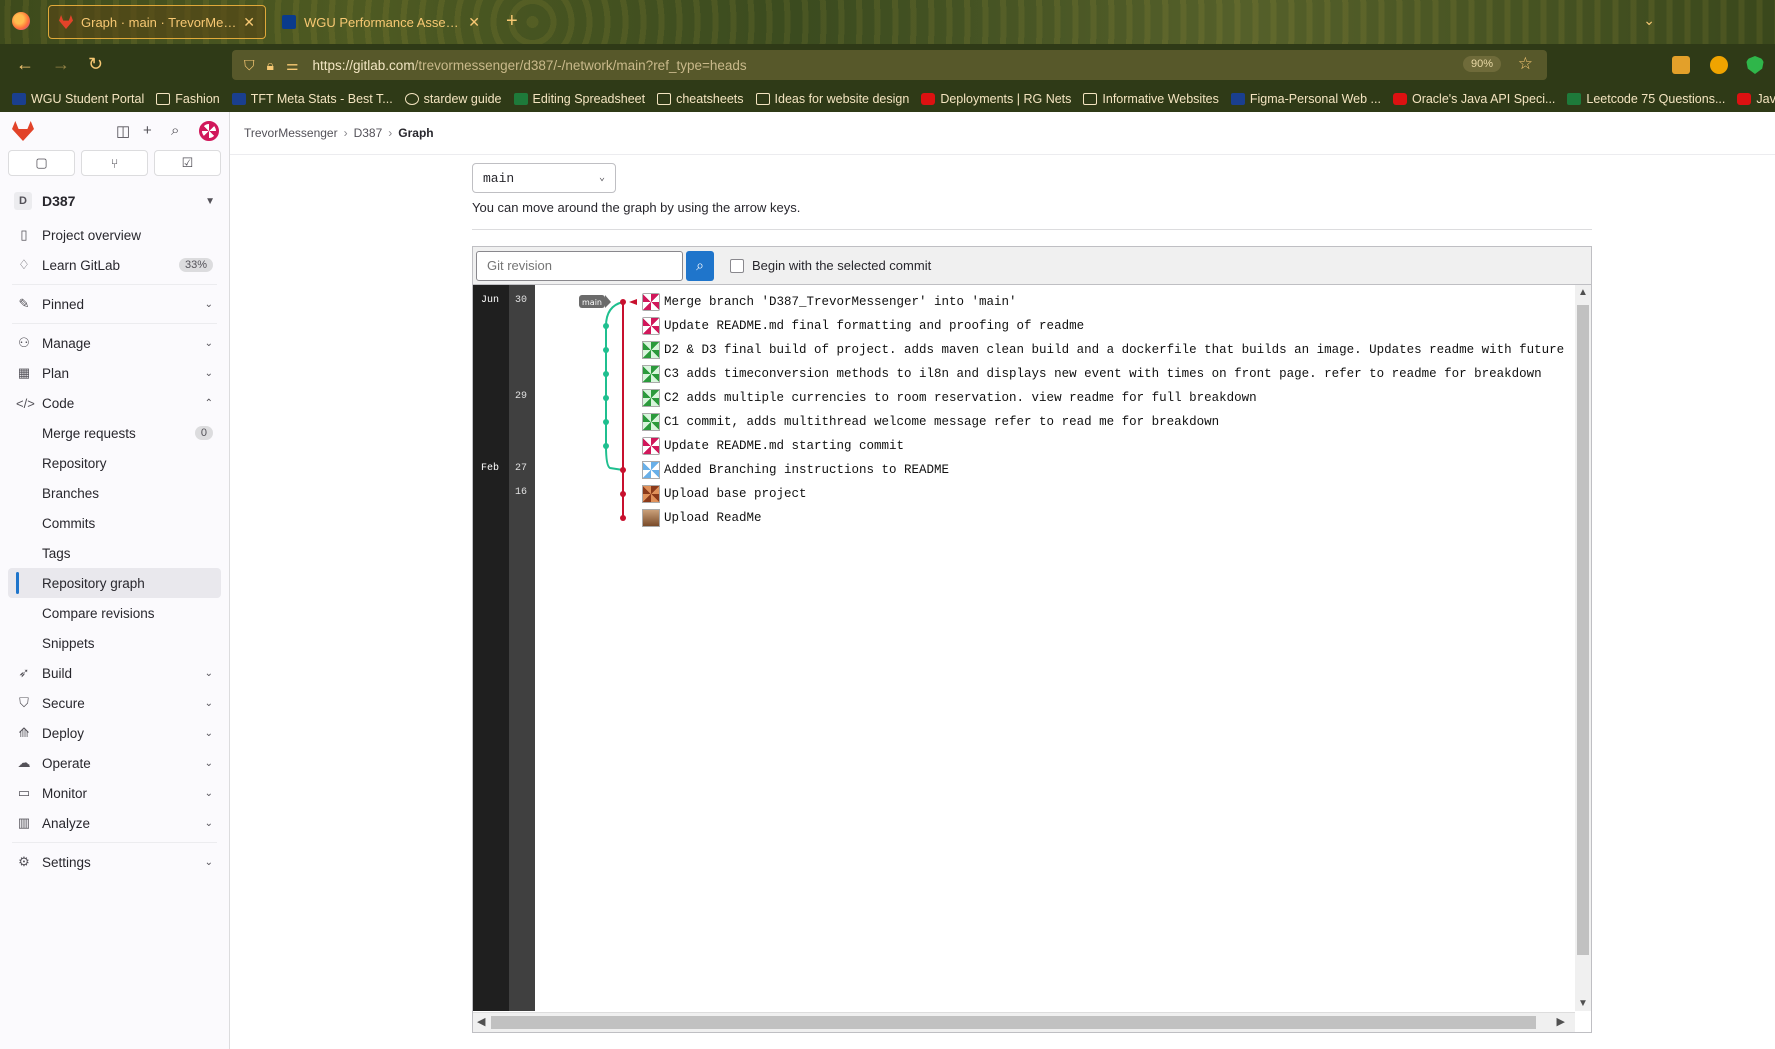 The height and width of the screenshot is (1049, 1775). Describe the element at coordinates (114, 643) in the screenshot. I see `sidebar-subitem-snippets: Snippets` at that location.